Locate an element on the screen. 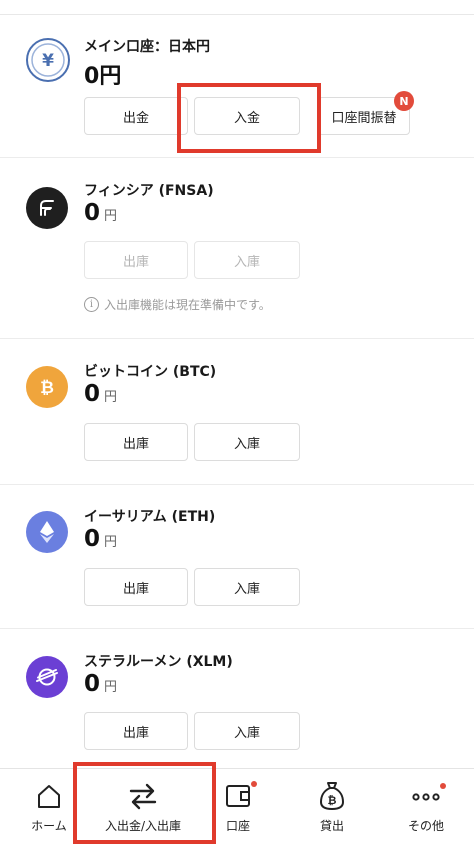 The image size is (474, 848). tab-label: 口座 is located at coordinates (237, 826).